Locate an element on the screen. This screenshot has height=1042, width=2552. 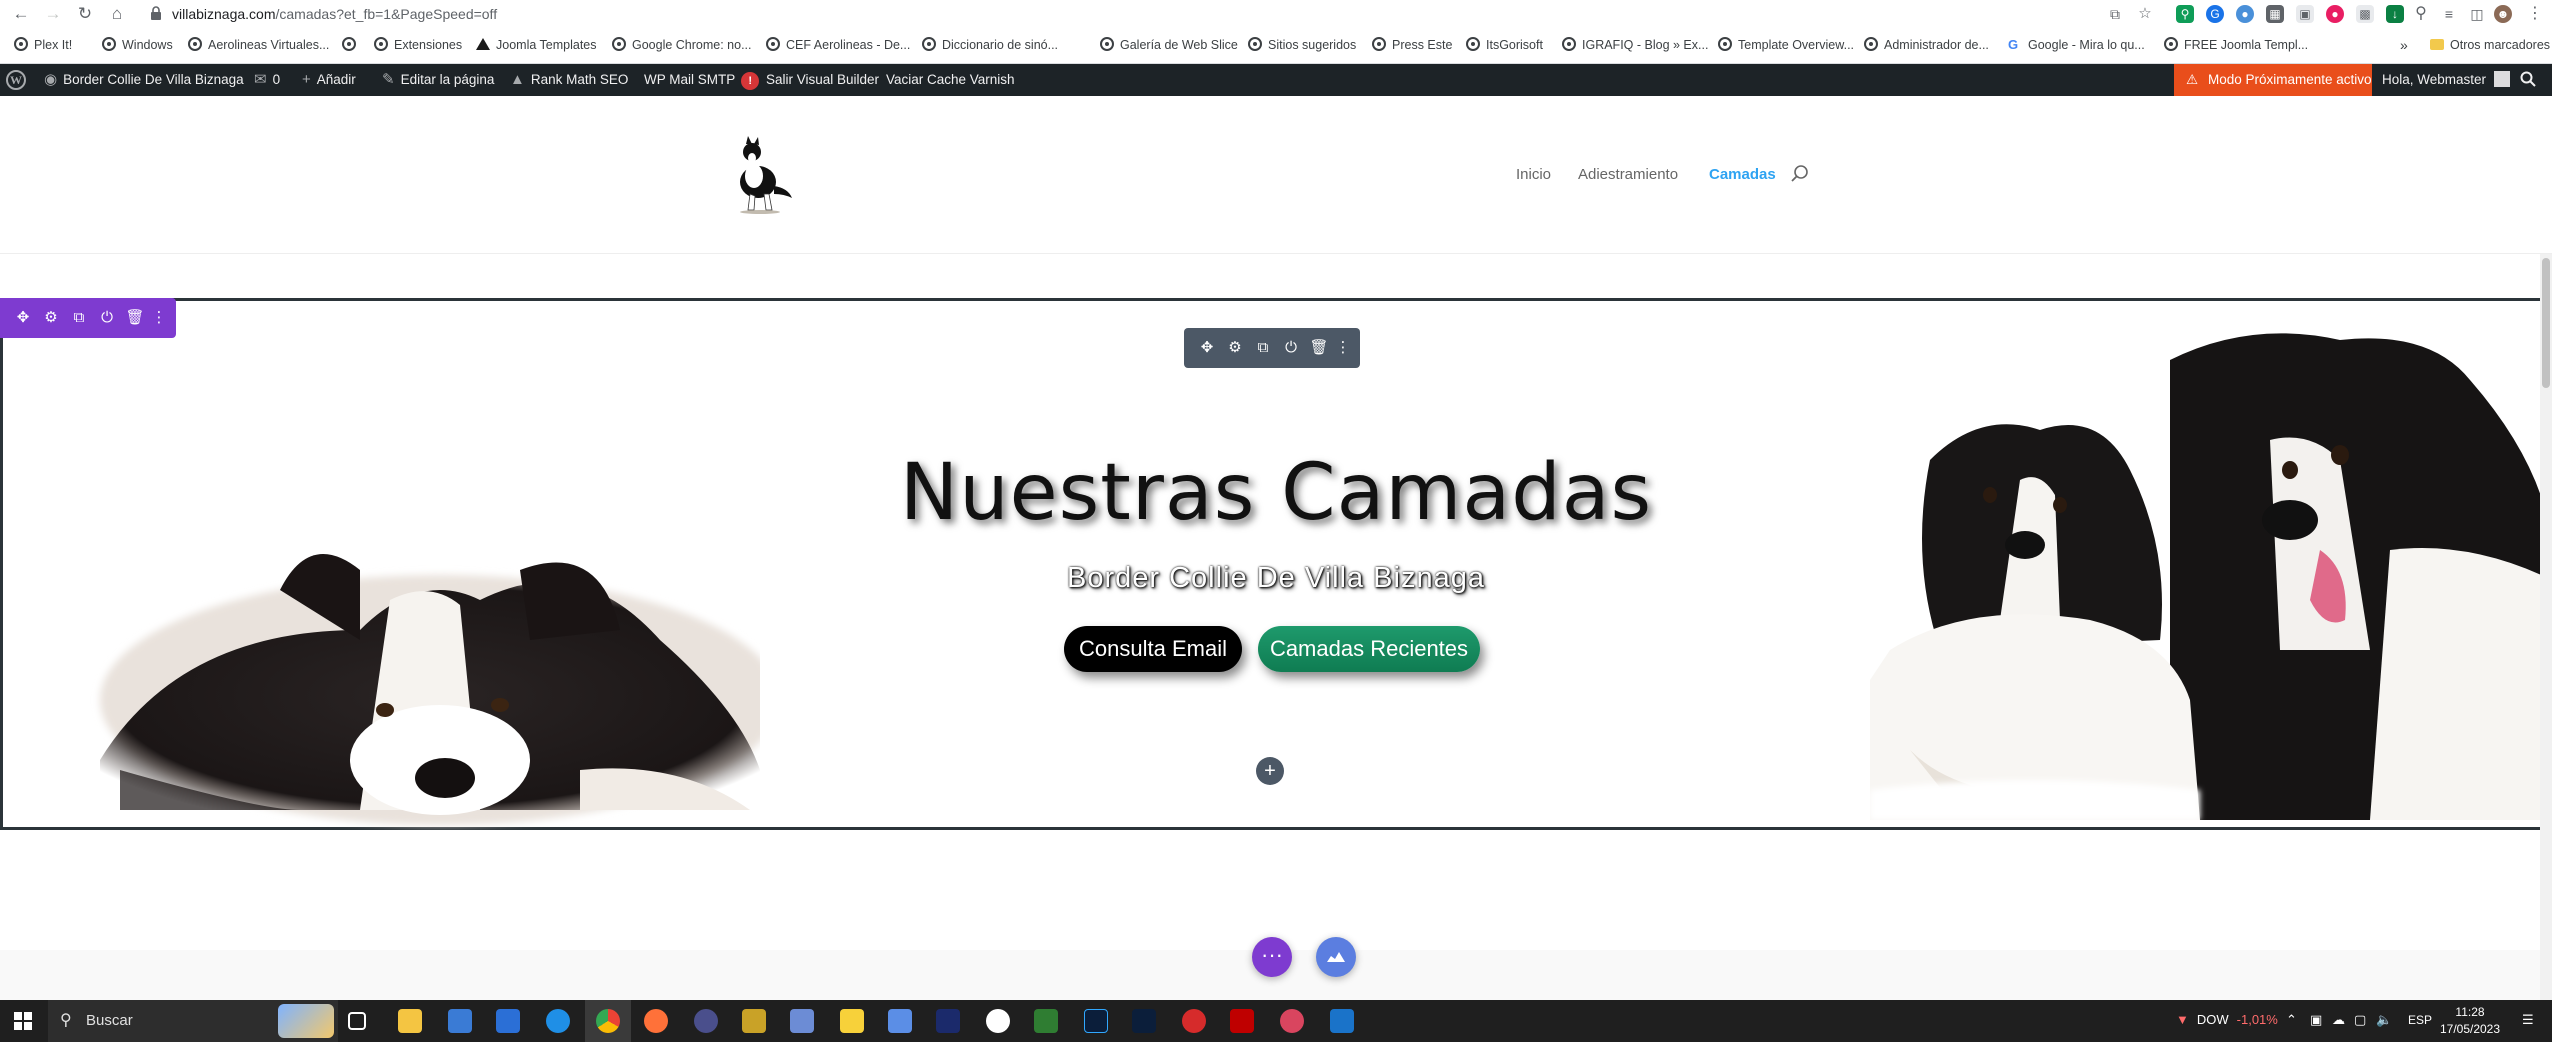
windows-start-icon is located at coordinates (23, 1021).